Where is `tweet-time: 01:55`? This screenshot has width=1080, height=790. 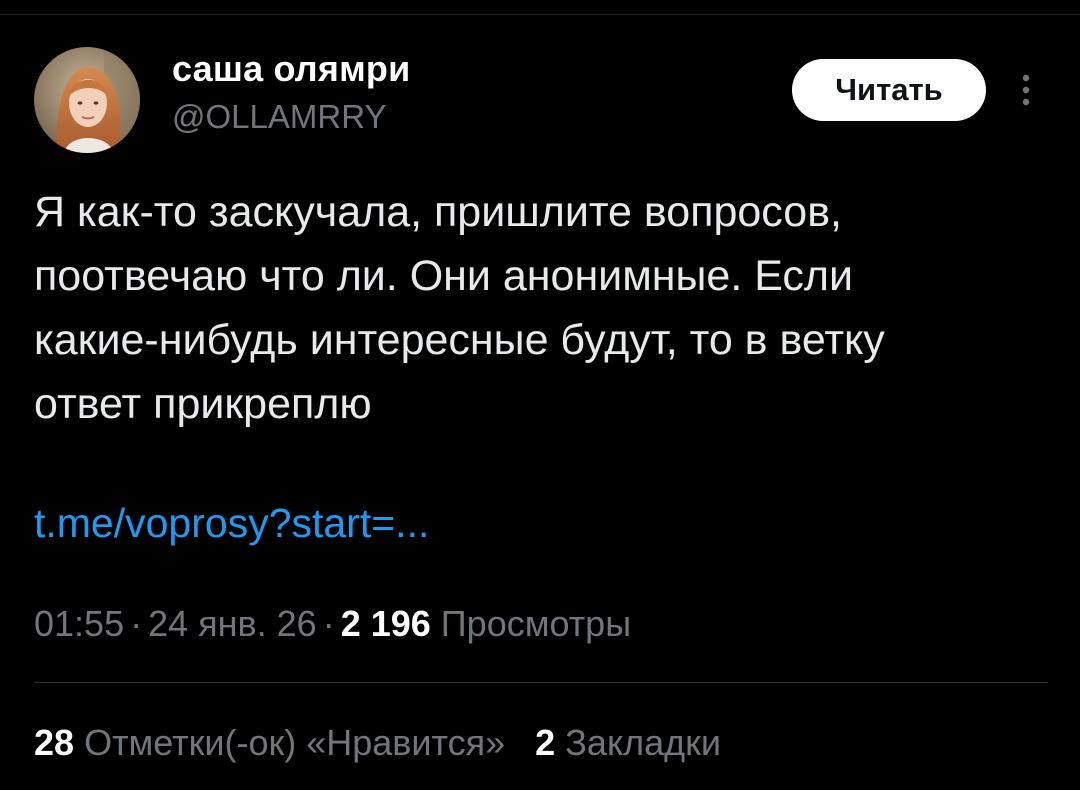 tweet-time: 01:55 is located at coordinates (79, 623).